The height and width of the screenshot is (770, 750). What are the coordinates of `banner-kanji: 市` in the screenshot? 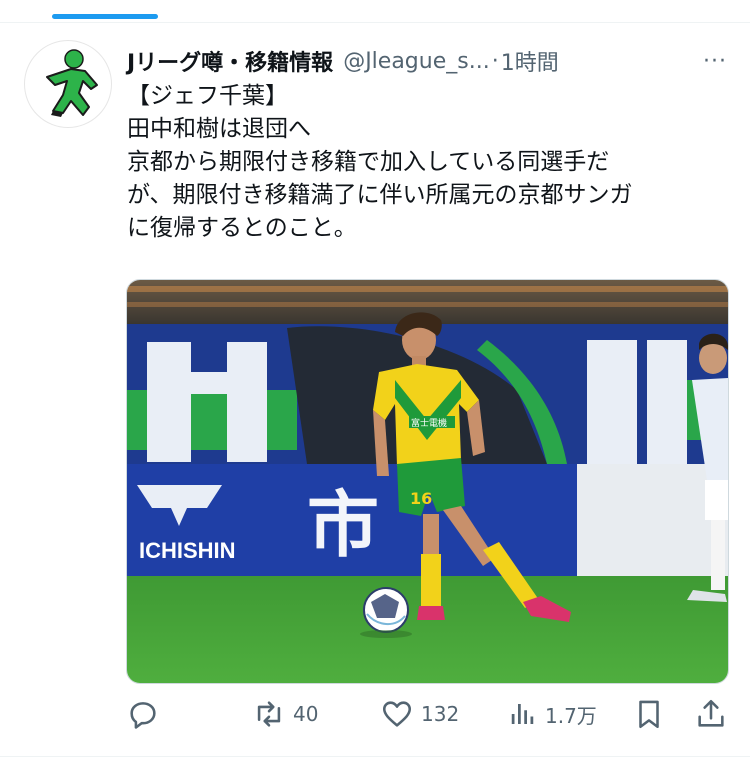 It's located at (343, 525).